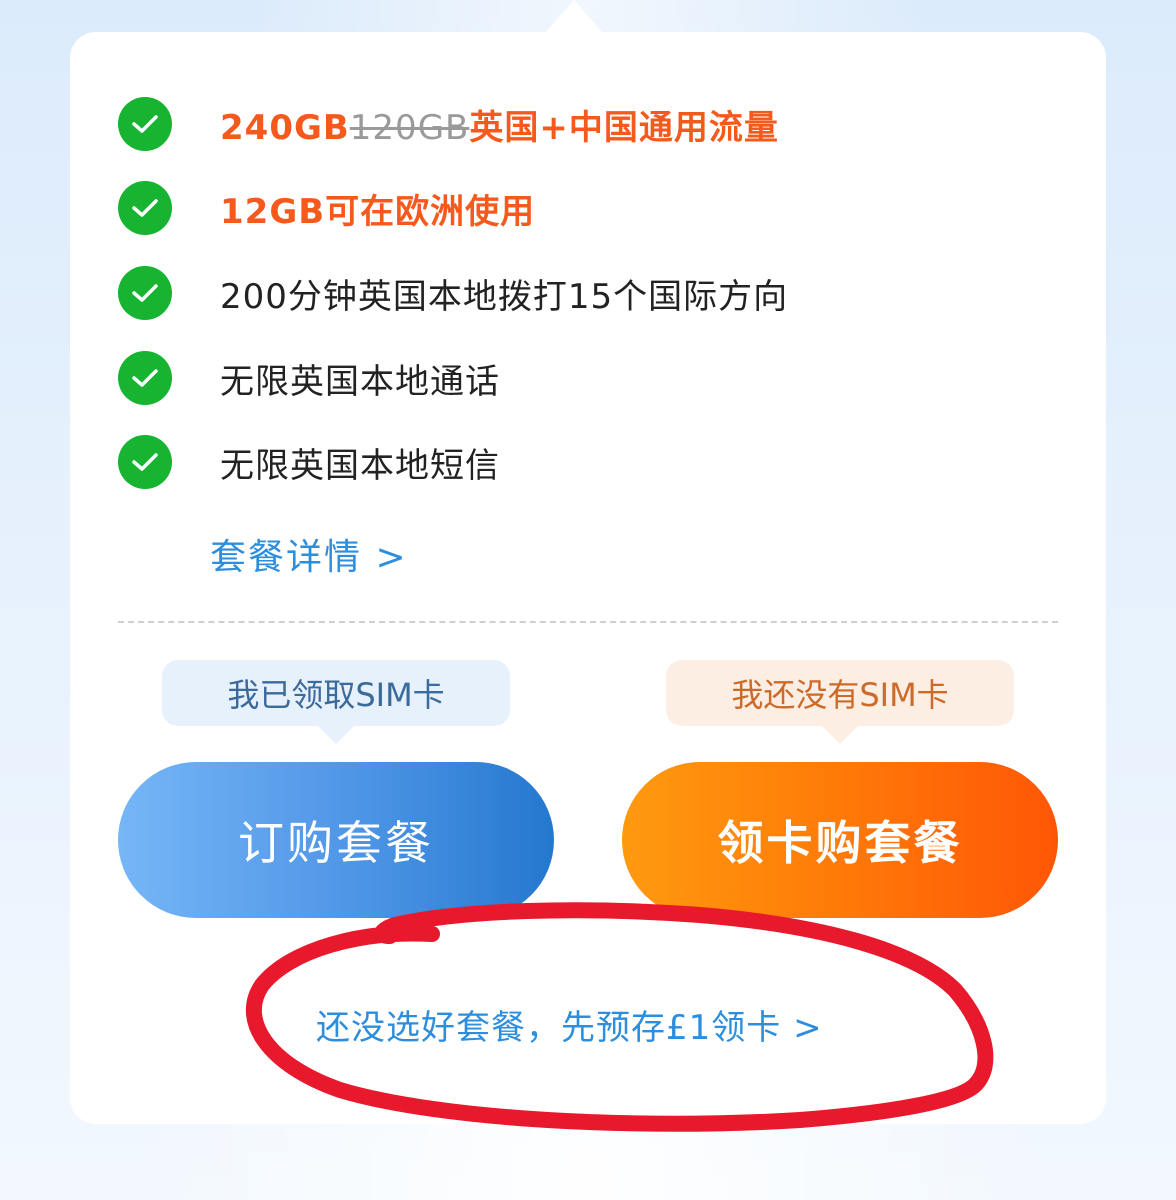  What do you see at coordinates (309, 554) in the screenshot?
I see `plan-details-link: 套餐详情 >` at bounding box center [309, 554].